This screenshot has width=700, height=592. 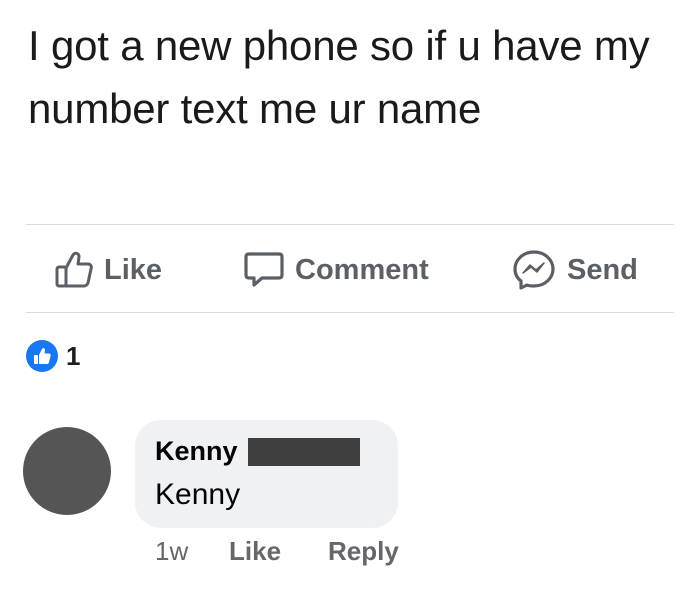 What do you see at coordinates (303, 451) in the screenshot?
I see `redaction-bar` at bounding box center [303, 451].